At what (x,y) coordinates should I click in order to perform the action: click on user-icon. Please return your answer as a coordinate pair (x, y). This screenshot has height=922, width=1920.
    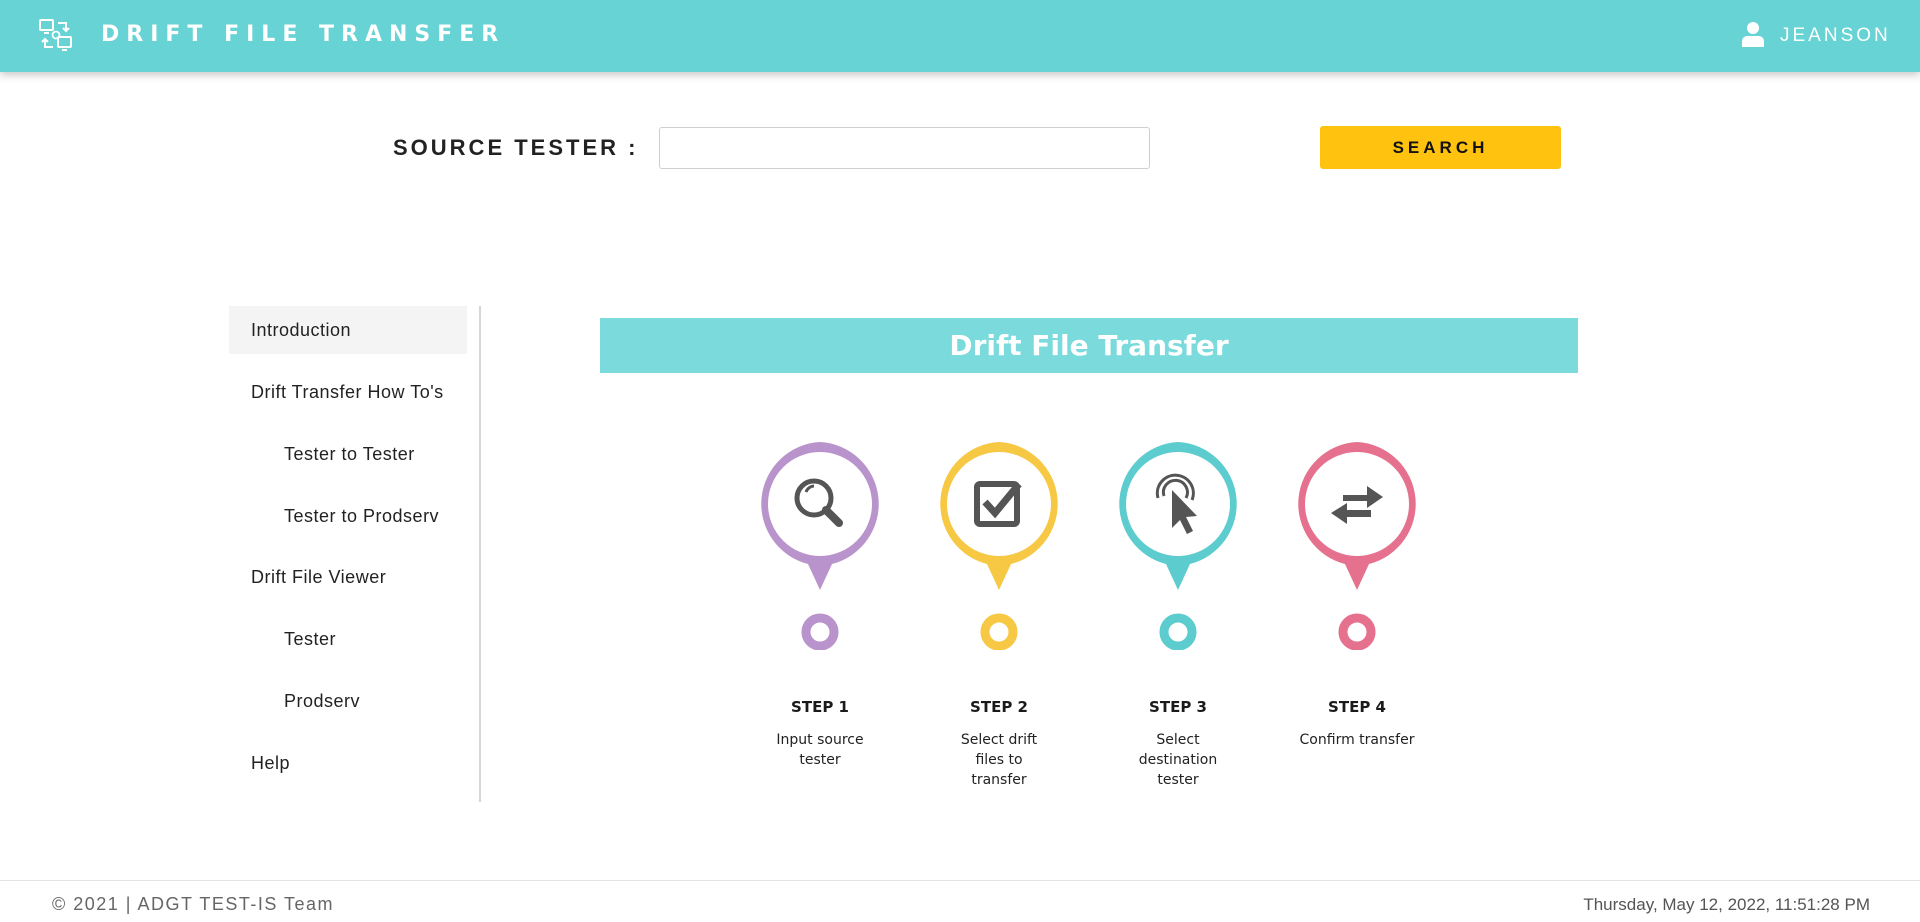
    Looking at the image, I should click on (1753, 34).